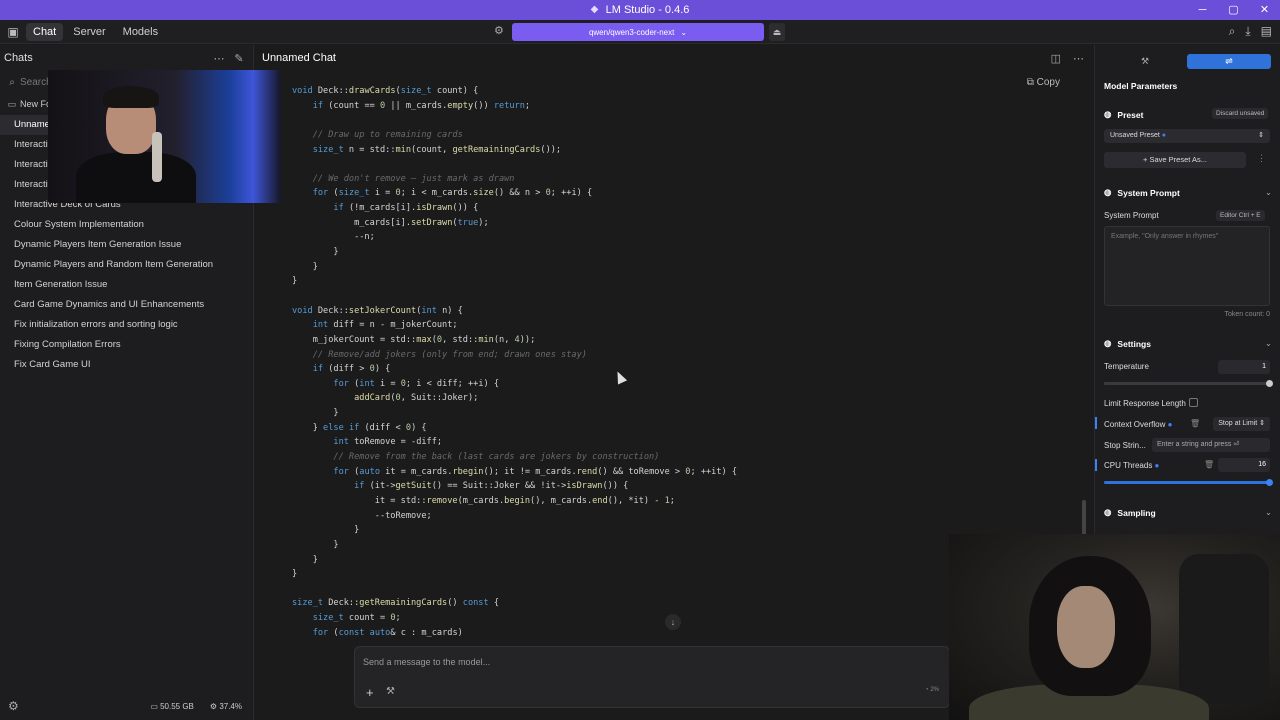 This screenshot has width=1280, height=720. What do you see at coordinates (1188, 383) in the screenshot?
I see `temperature-slider` at bounding box center [1188, 383].